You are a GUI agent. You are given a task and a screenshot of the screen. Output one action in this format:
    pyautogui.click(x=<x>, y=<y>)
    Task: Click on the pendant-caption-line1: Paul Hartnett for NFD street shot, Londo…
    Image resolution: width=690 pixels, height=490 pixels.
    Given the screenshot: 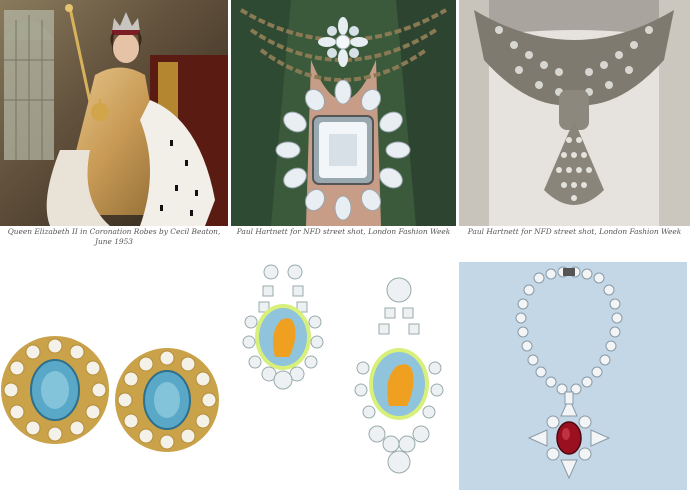 What is the action you would take?
    pyautogui.click(x=343, y=231)
    